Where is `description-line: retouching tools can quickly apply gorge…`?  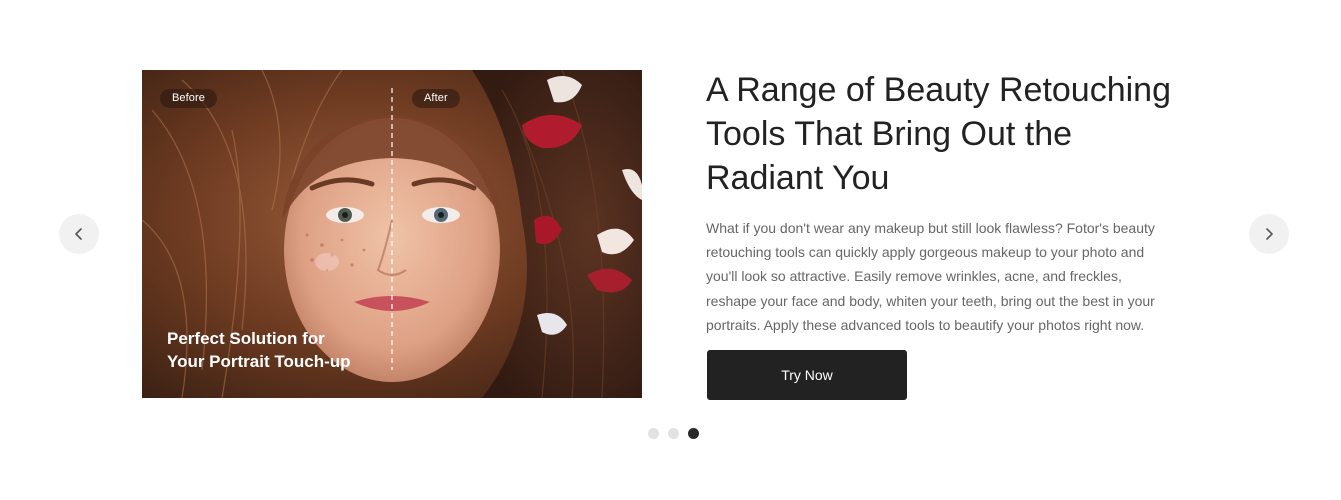
description-line: retouching tools can quickly apply gorge… is located at coordinates (925, 252).